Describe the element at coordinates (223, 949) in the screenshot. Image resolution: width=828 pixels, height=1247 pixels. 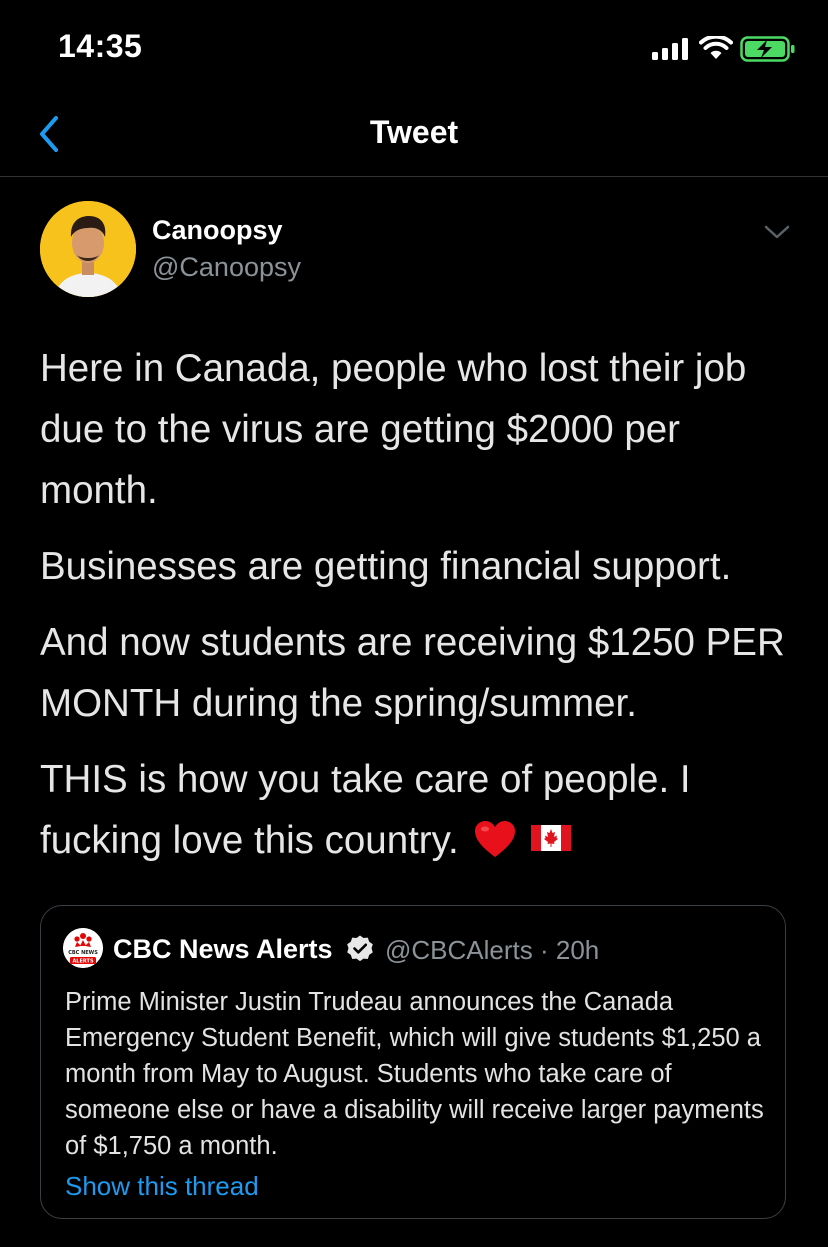
I see `quoted-author-name: CBC News Alerts` at that location.